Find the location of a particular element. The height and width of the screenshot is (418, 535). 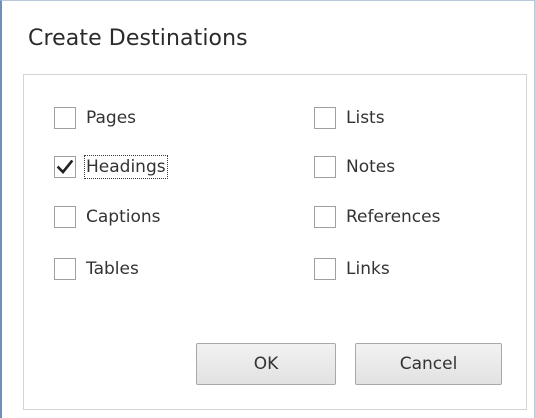

cancel-button: Cancel is located at coordinates (428, 364).